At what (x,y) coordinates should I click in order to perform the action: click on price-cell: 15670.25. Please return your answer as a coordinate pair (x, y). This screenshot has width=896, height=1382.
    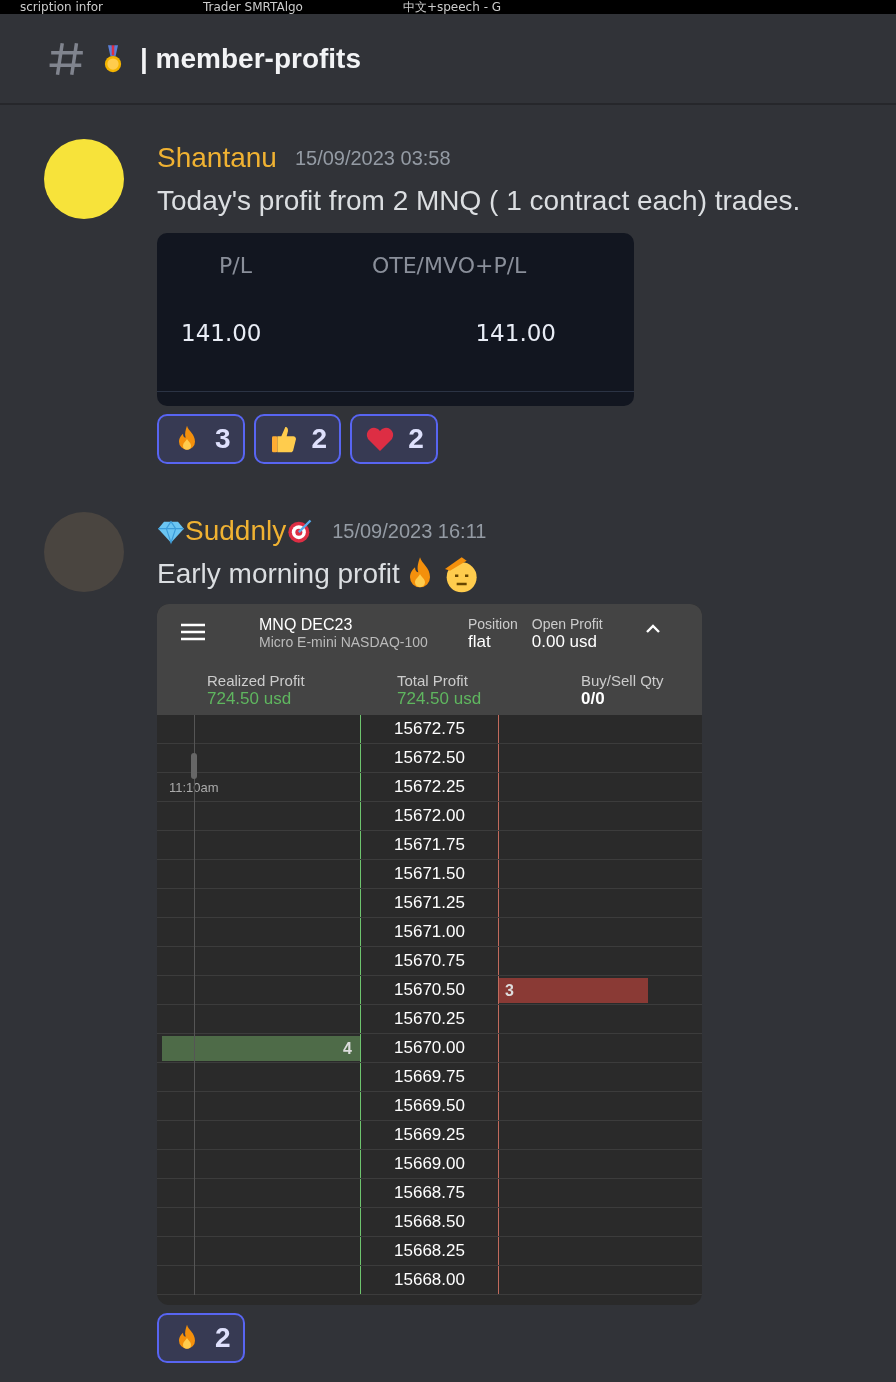
    Looking at the image, I should click on (429, 1019).